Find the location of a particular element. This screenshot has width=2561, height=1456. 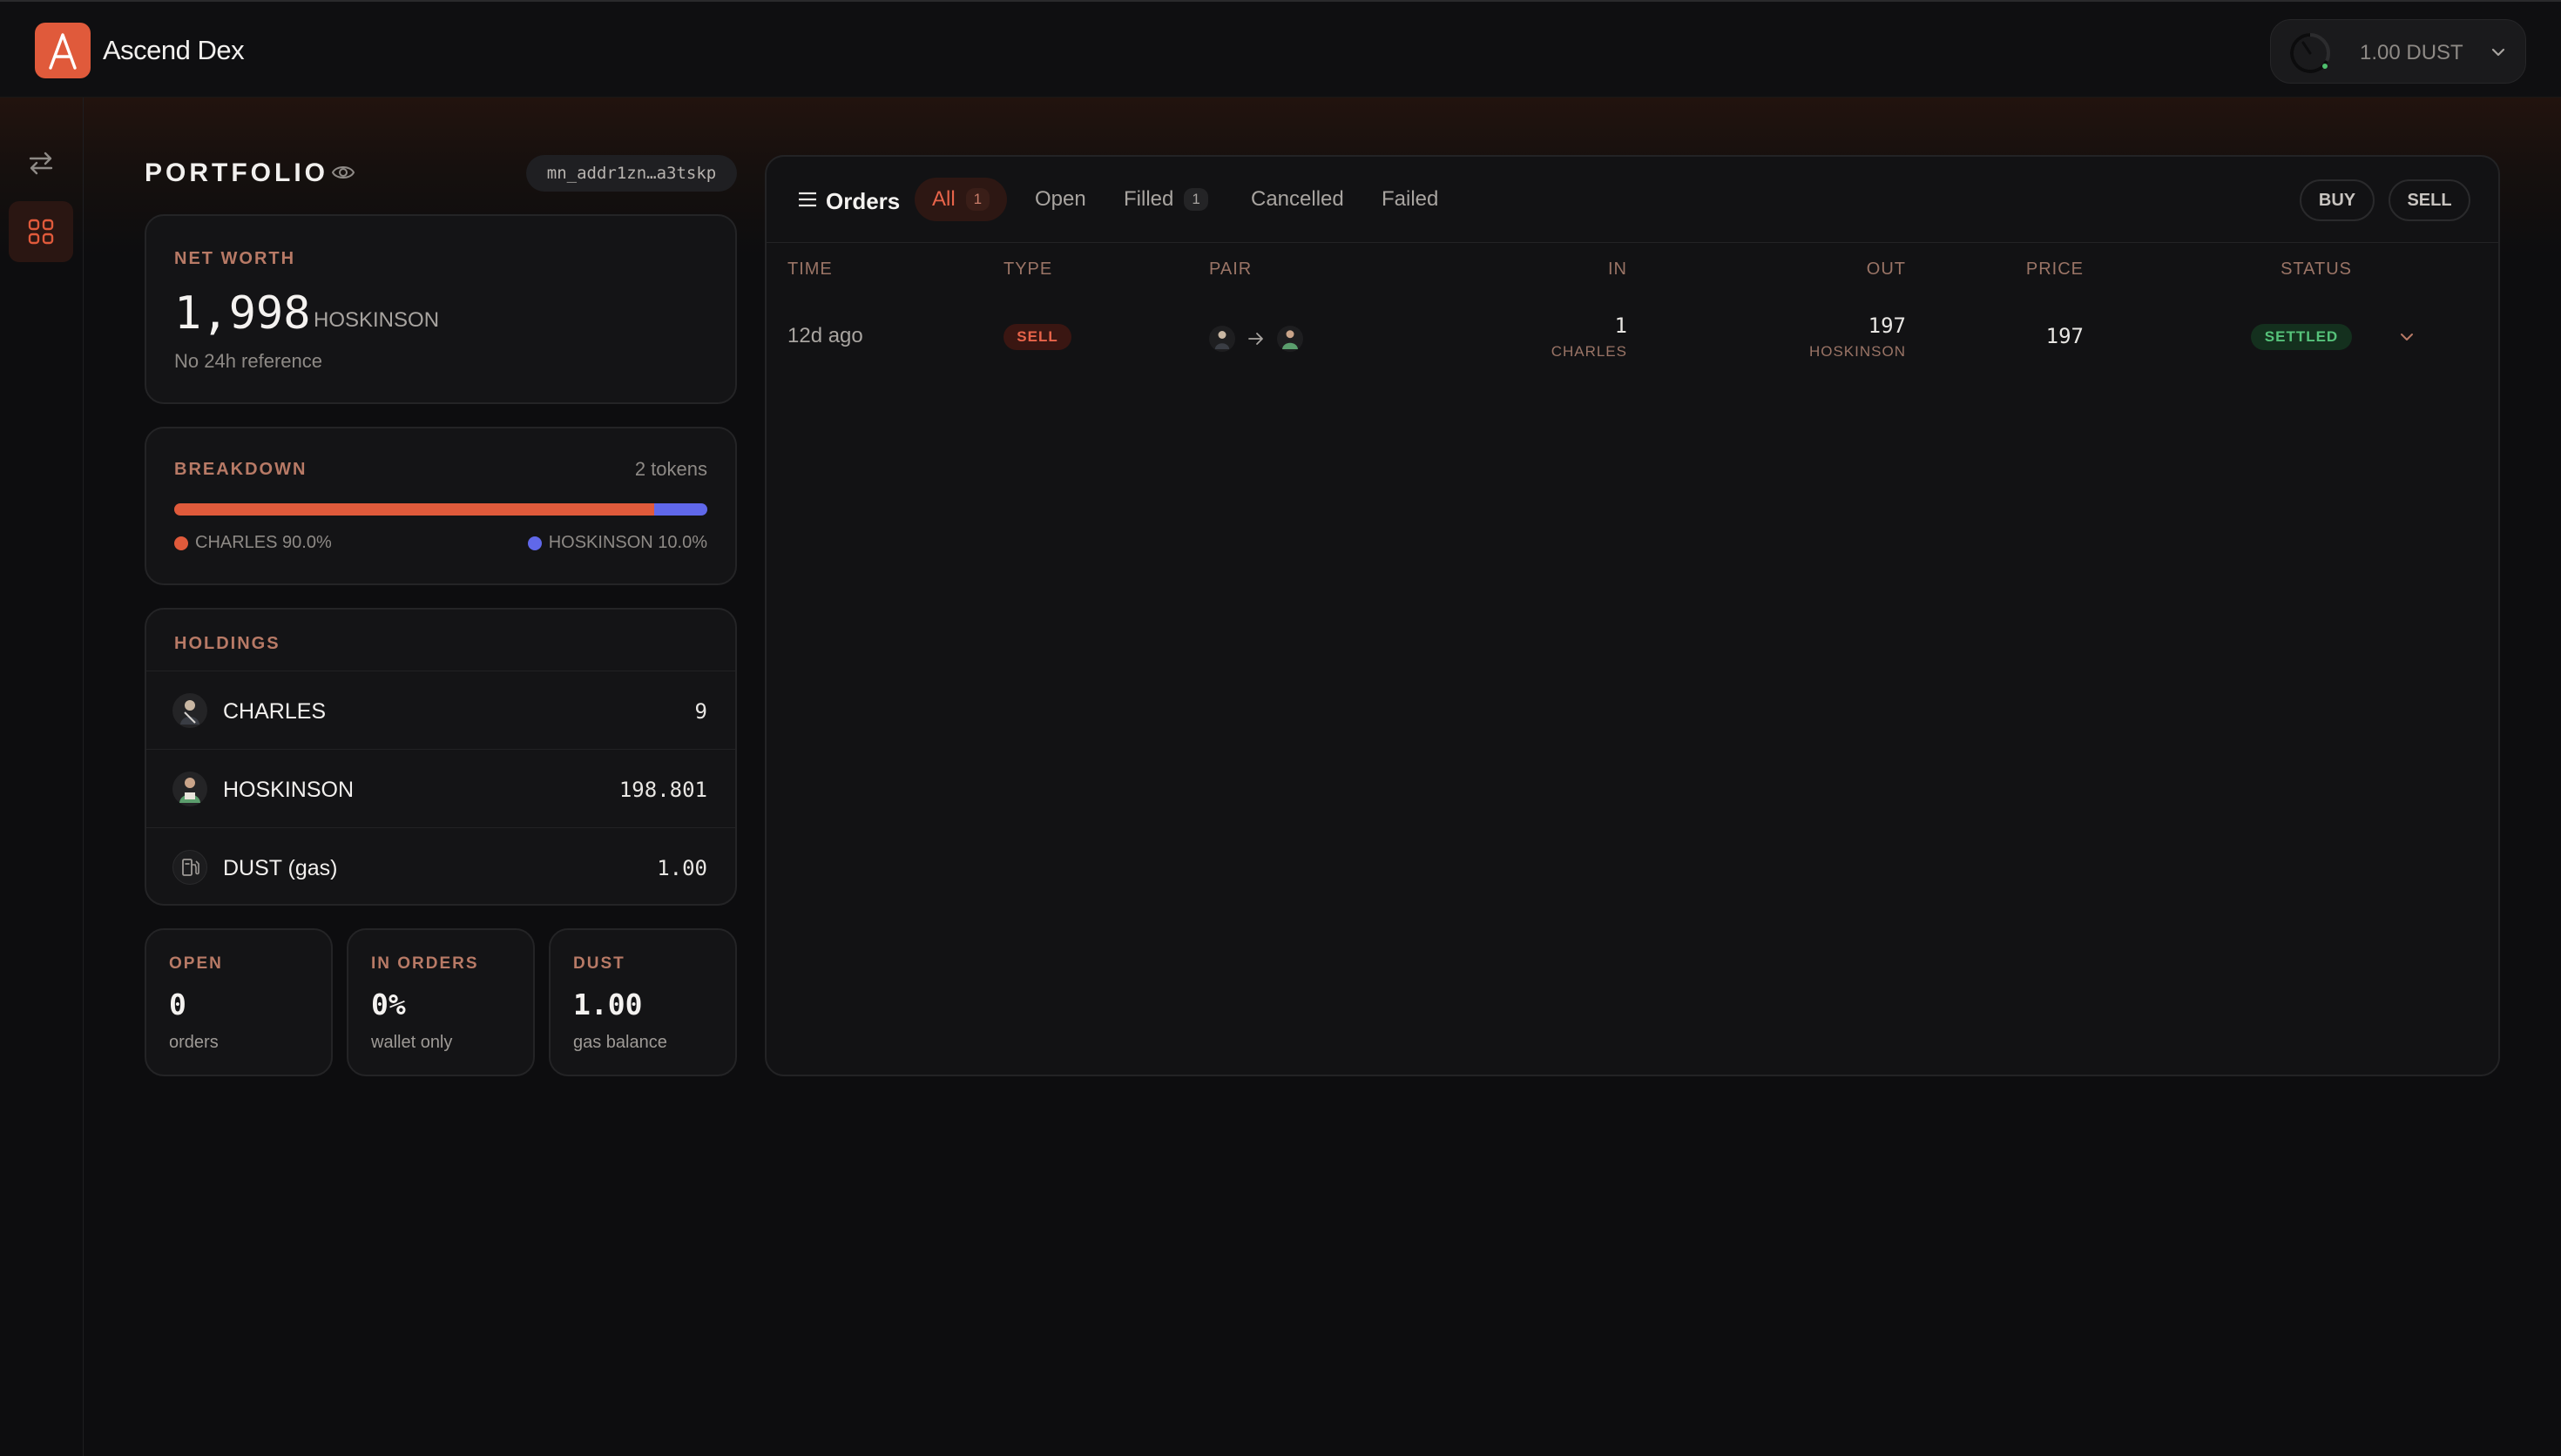

net-worth-sub: No 24h reference is located at coordinates (248, 361).